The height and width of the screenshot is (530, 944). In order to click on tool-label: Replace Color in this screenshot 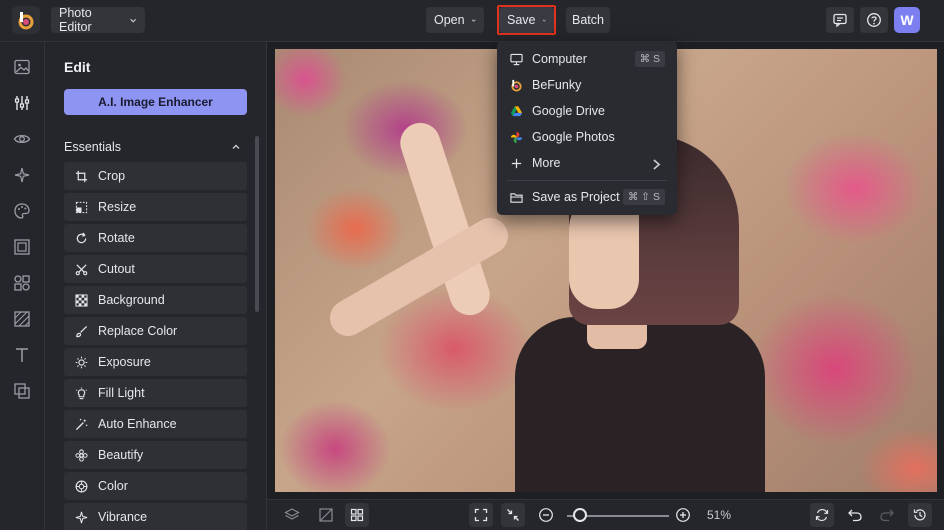, I will do `click(138, 331)`.